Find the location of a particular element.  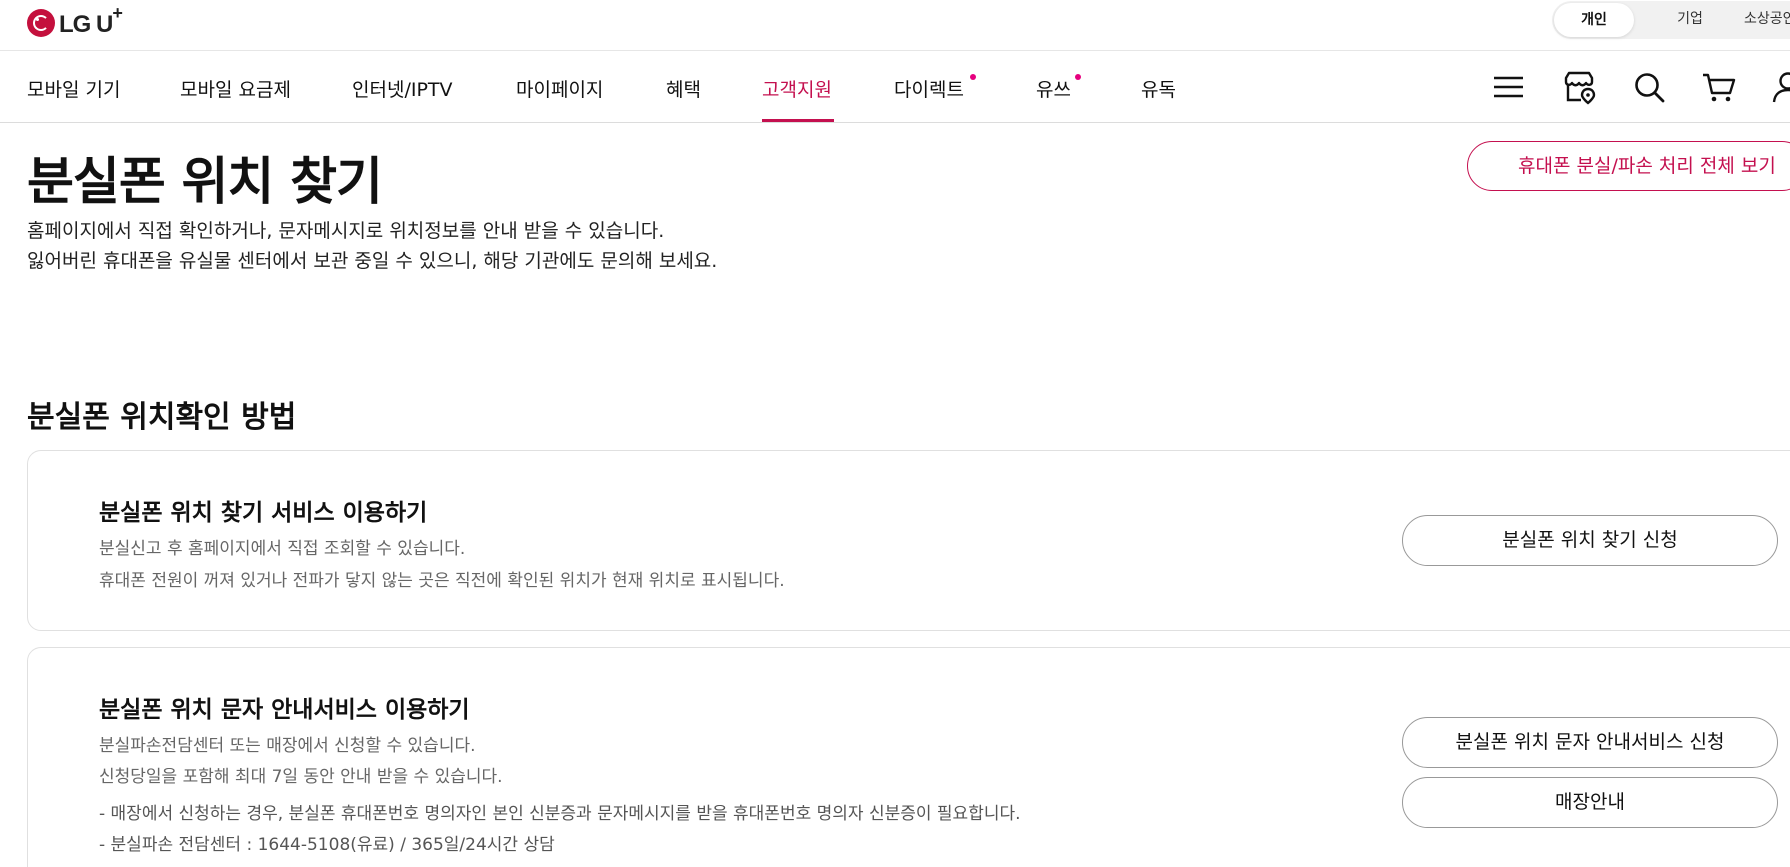

card-title: 분실폰 위치 문자 안내서비스 이용하기 is located at coordinates (284, 710).